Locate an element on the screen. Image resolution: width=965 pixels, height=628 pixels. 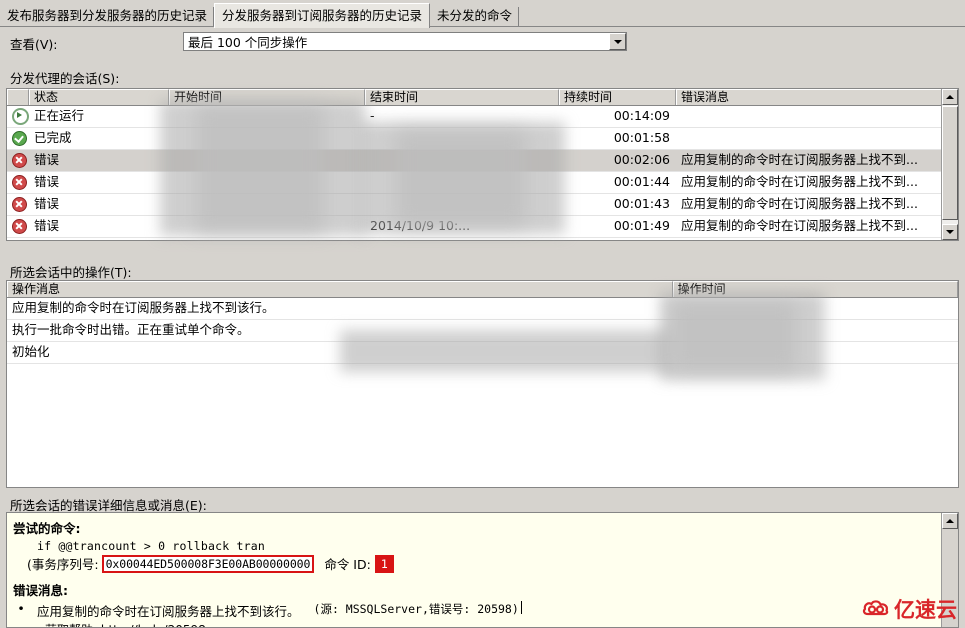
cell-duration: 00:14:09 is located at coordinates (641, 115).